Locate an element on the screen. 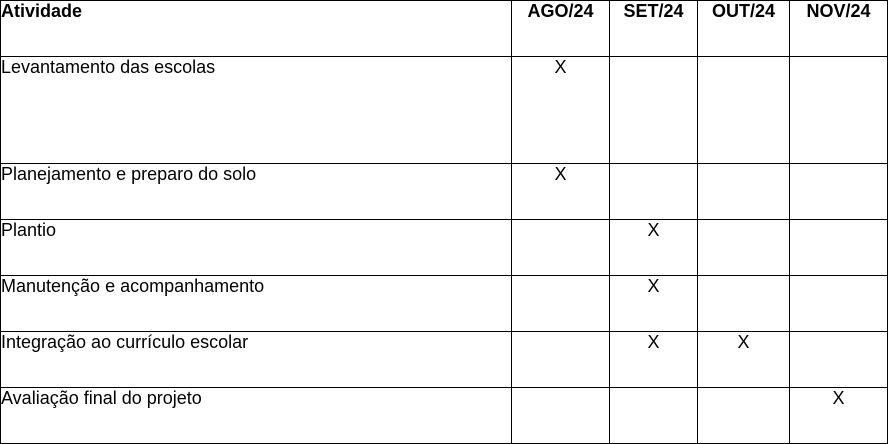 This screenshot has width=888, height=444. table-row: Manutenção e acompanhamento X is located at coordinates (444, 303).